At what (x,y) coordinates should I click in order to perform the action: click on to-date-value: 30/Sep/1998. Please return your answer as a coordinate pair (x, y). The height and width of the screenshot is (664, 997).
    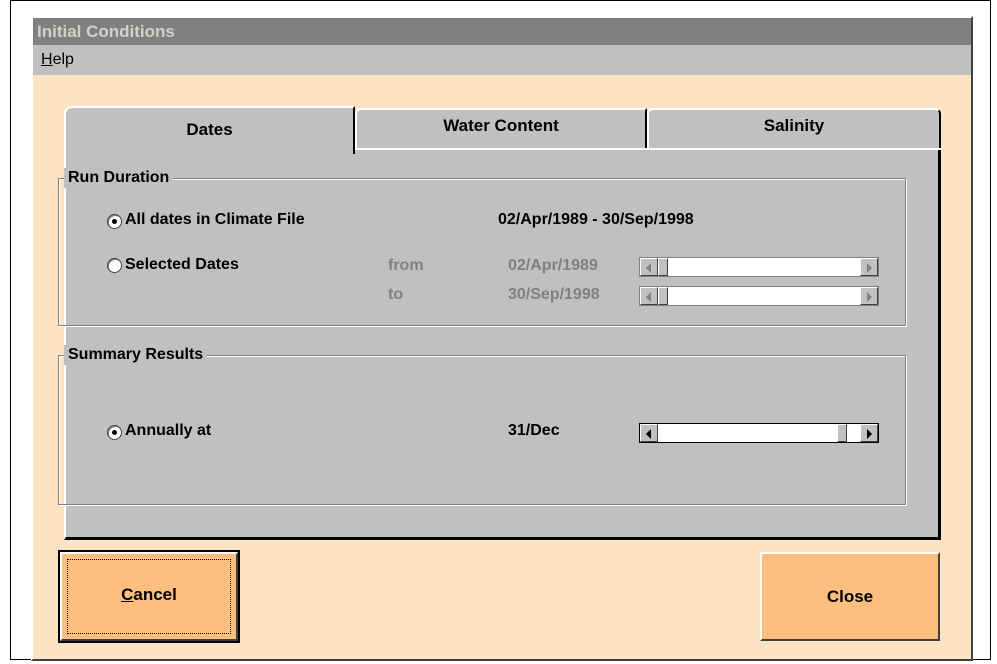
    Looking at the image, I should click on (554, 294).